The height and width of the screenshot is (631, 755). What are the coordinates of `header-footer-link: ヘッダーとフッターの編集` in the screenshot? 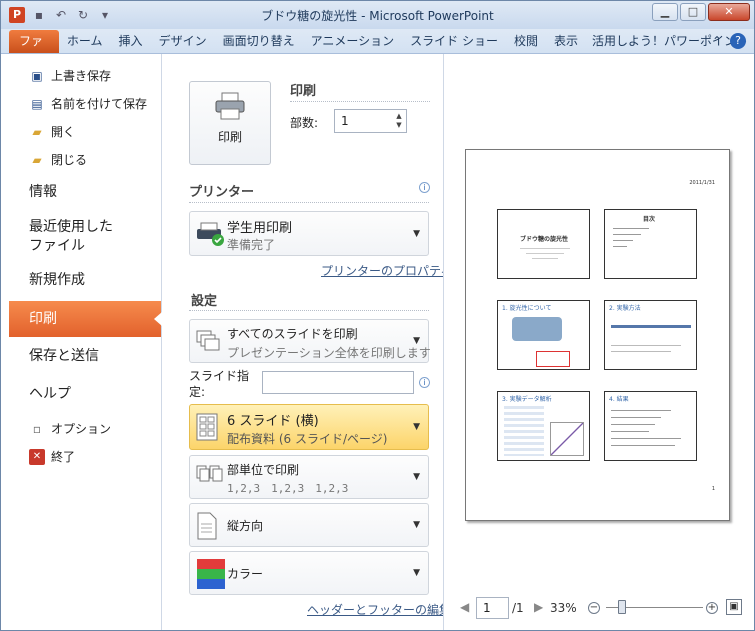 It's located at (379, 609).